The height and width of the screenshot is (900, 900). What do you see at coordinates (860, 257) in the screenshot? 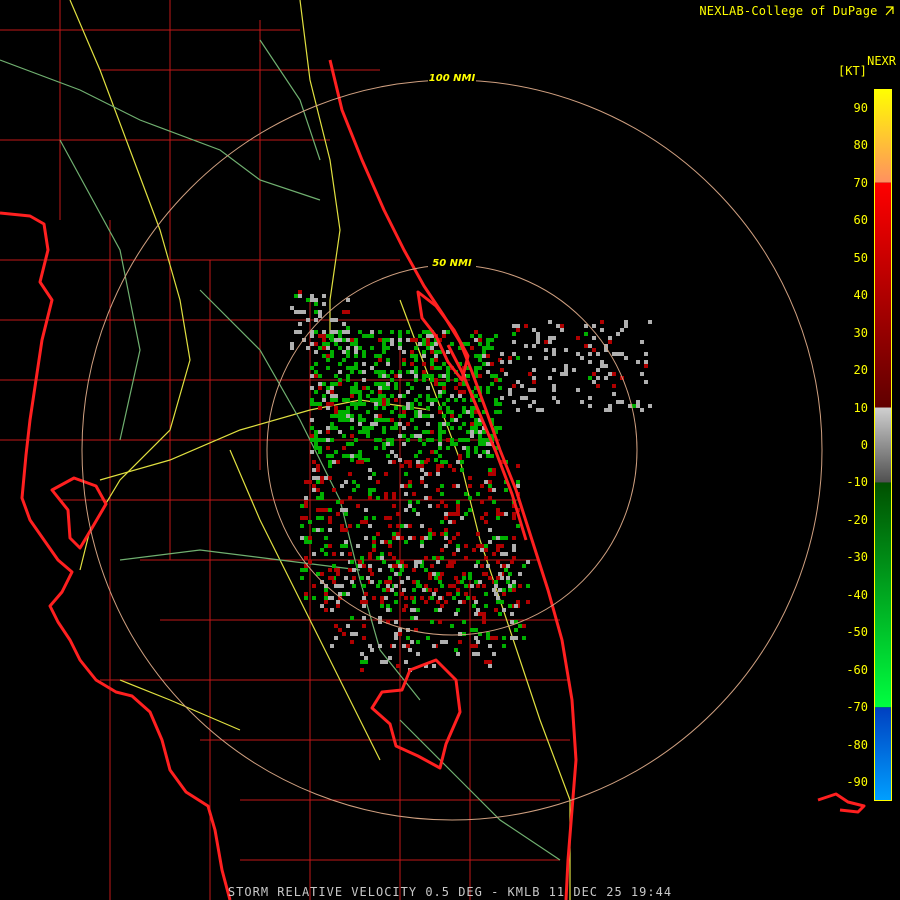
I see `scale-tick: 50` at bounding box center [860, 257].